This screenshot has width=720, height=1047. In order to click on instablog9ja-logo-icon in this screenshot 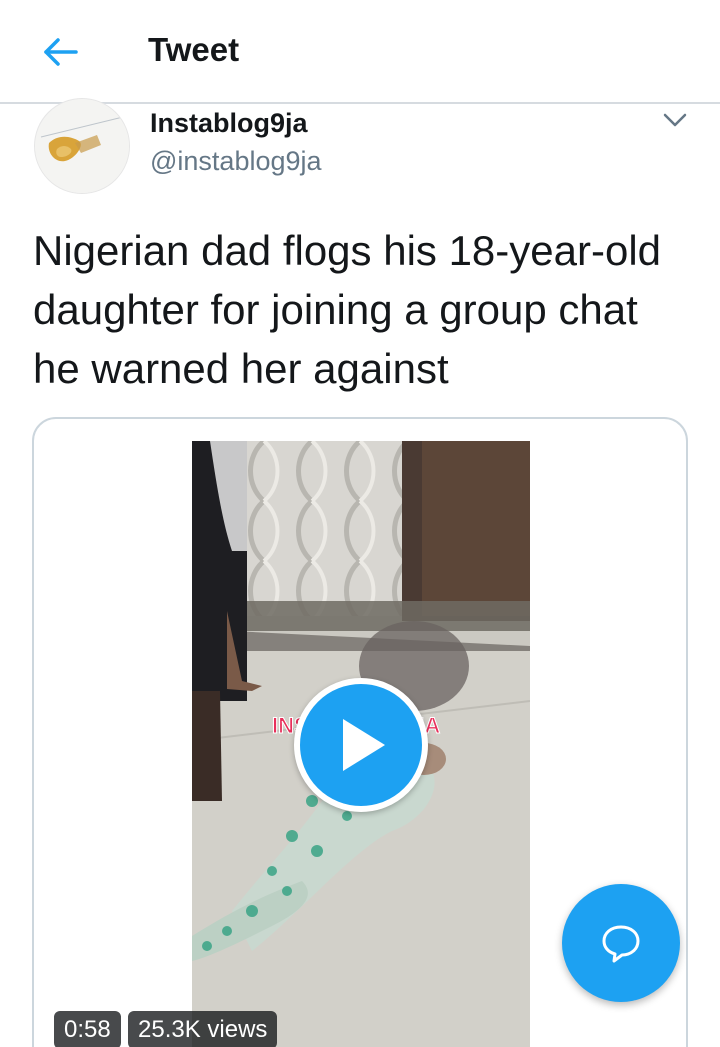, I will do `click(82, 146)`.